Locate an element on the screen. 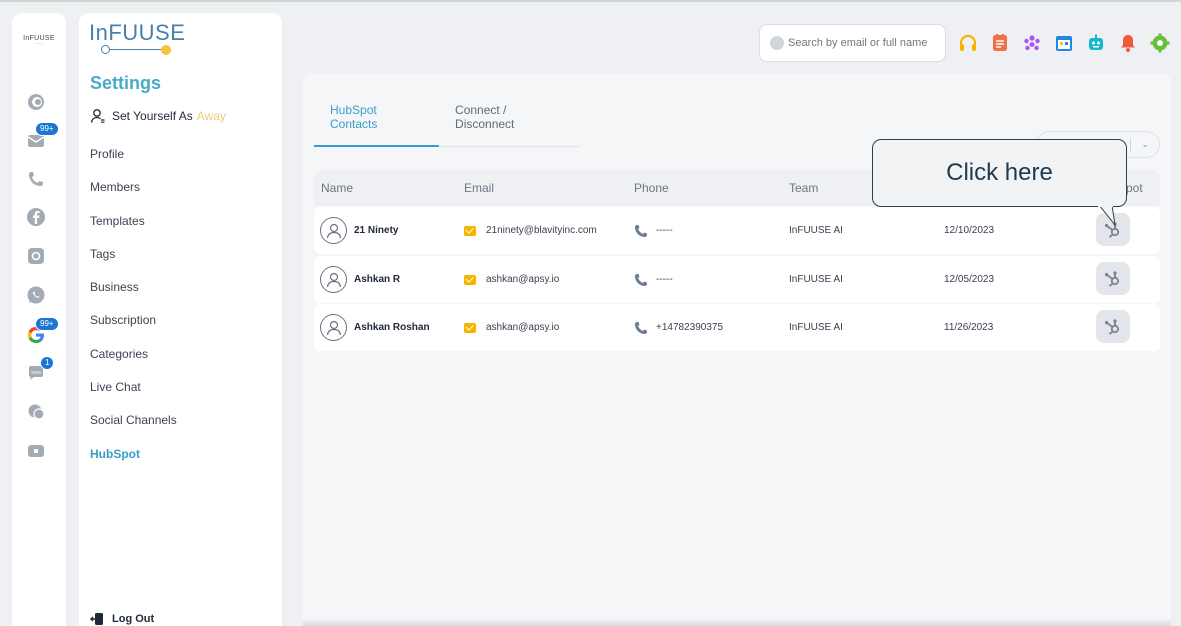  column-name: Name is located at coordinates (337, 188).